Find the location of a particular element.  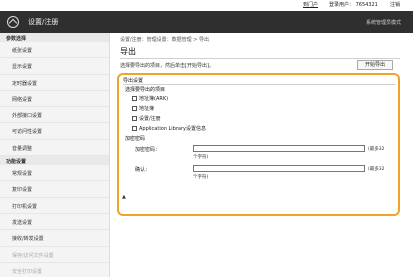

panel-divider is located at coordinates (259, 84).